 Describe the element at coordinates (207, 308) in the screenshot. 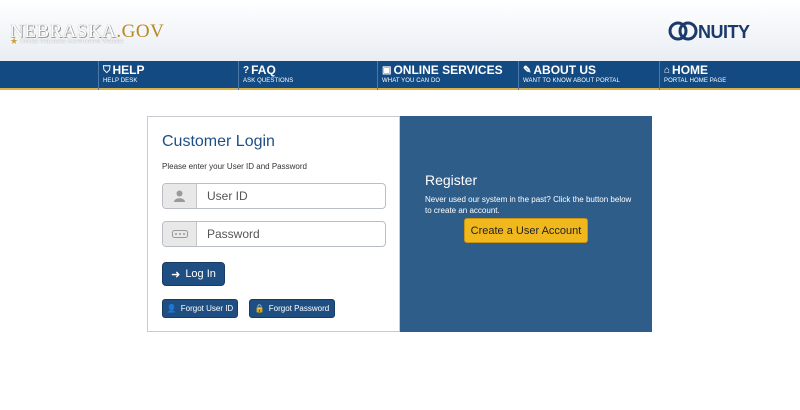

I see `forgot-user-id-label: Forgot User ID` at that location.